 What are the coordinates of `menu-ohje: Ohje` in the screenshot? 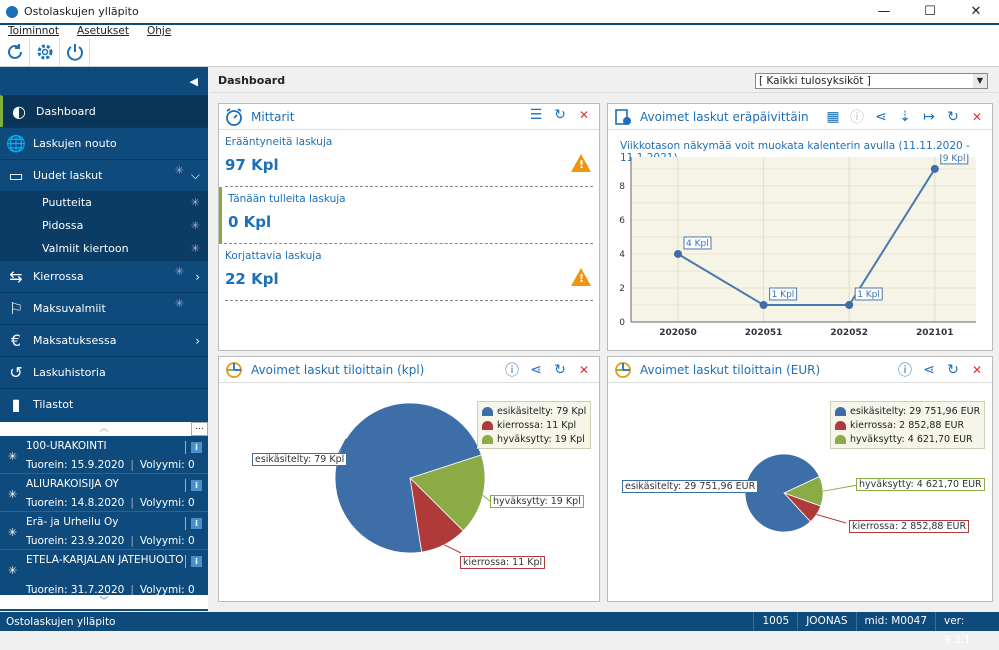 It's located at (159, 31).